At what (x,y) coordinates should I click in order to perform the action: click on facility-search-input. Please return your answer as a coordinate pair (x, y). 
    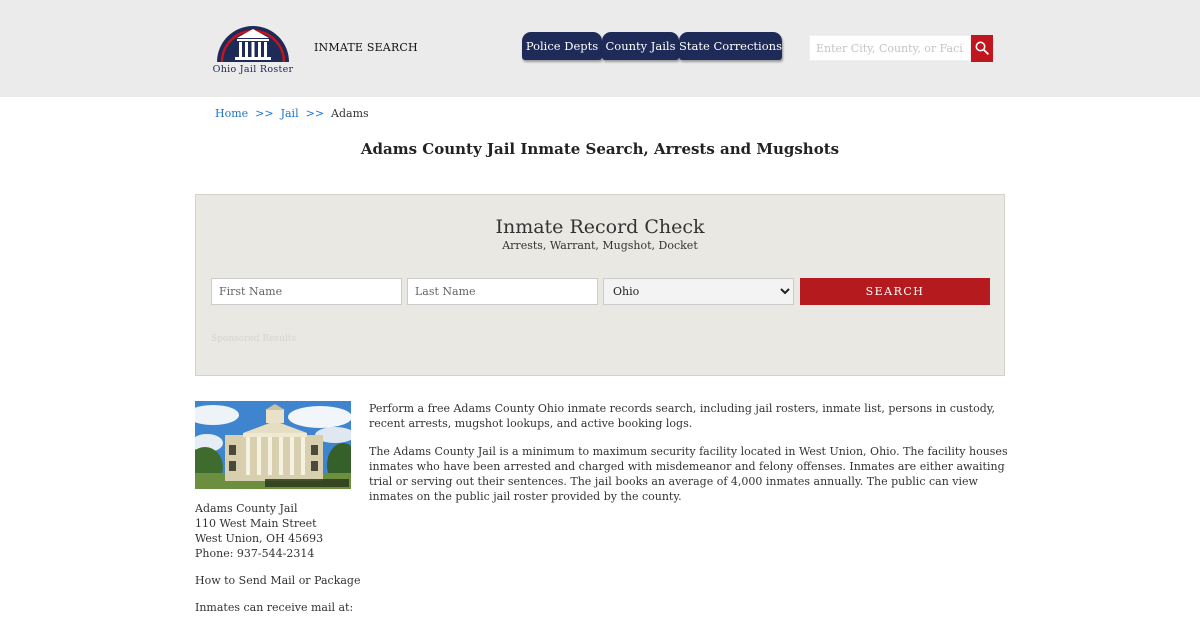
    Looking at the image, I should click on (890, 48).